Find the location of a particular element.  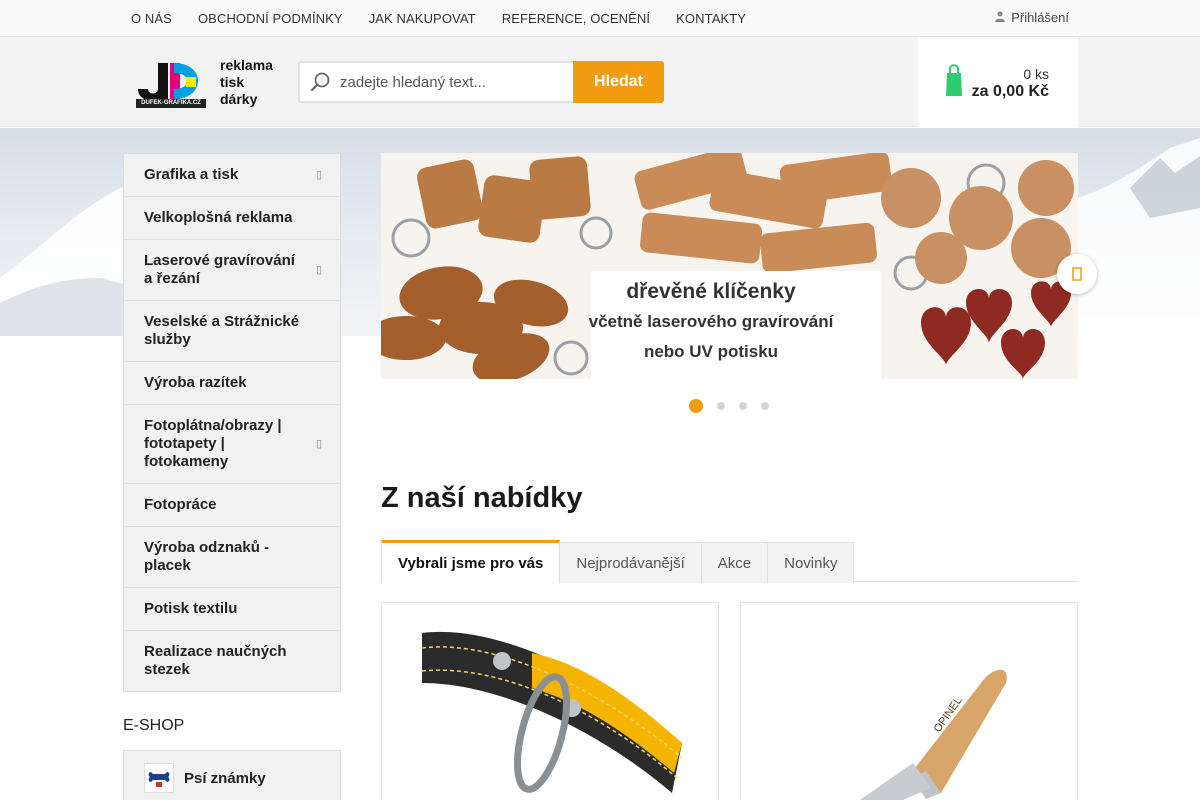

sidebar-item-label: Laserové gravírování a řezání is located at coordinates (219, 269).